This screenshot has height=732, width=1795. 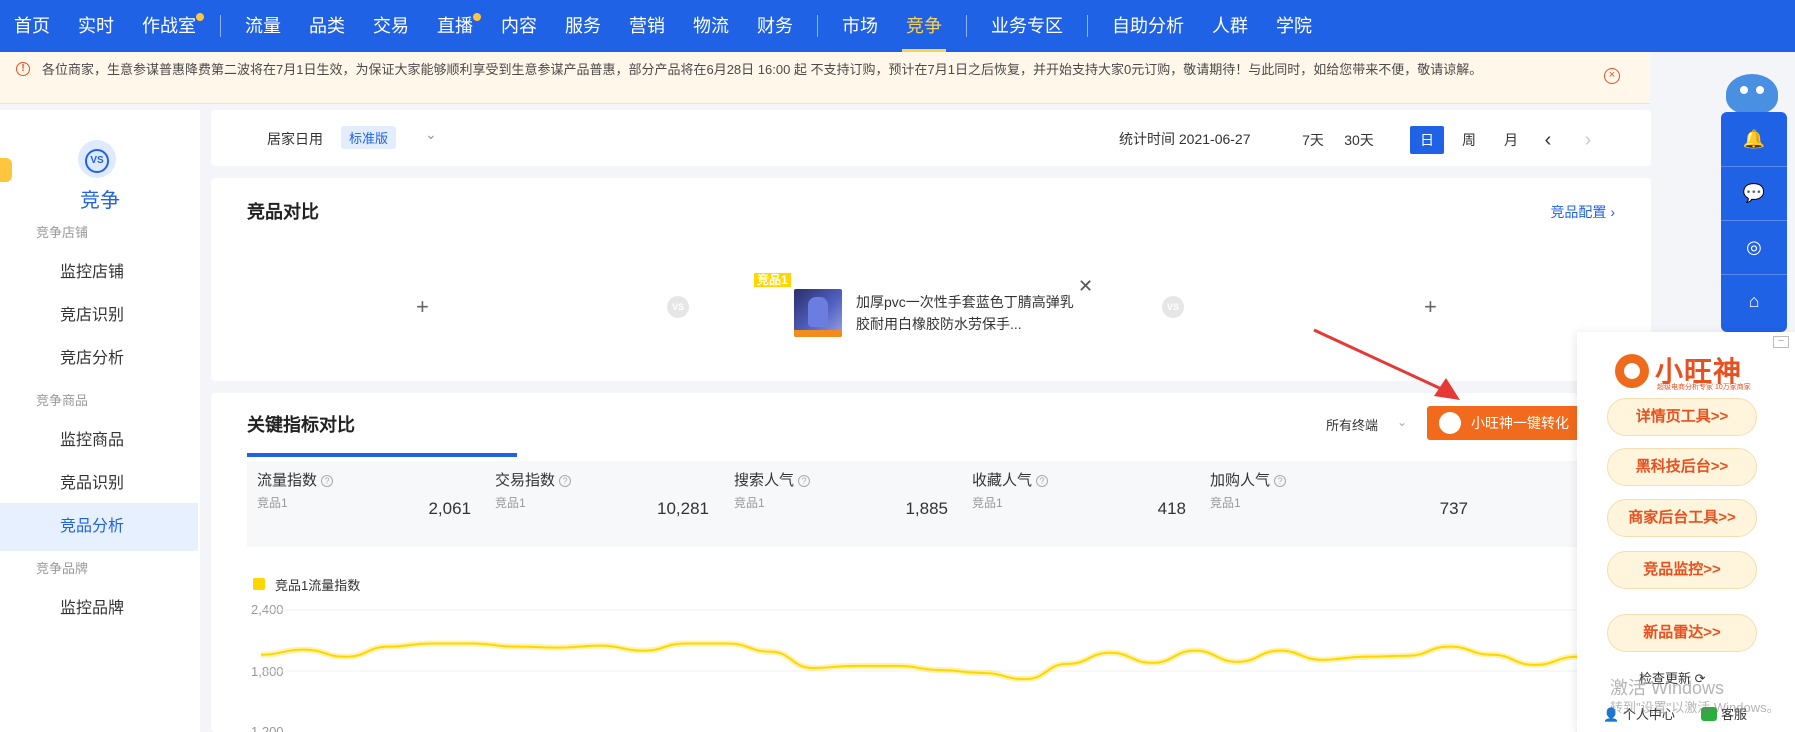 I want to click on range-week-button: 周, so click(x=1469, y=140).